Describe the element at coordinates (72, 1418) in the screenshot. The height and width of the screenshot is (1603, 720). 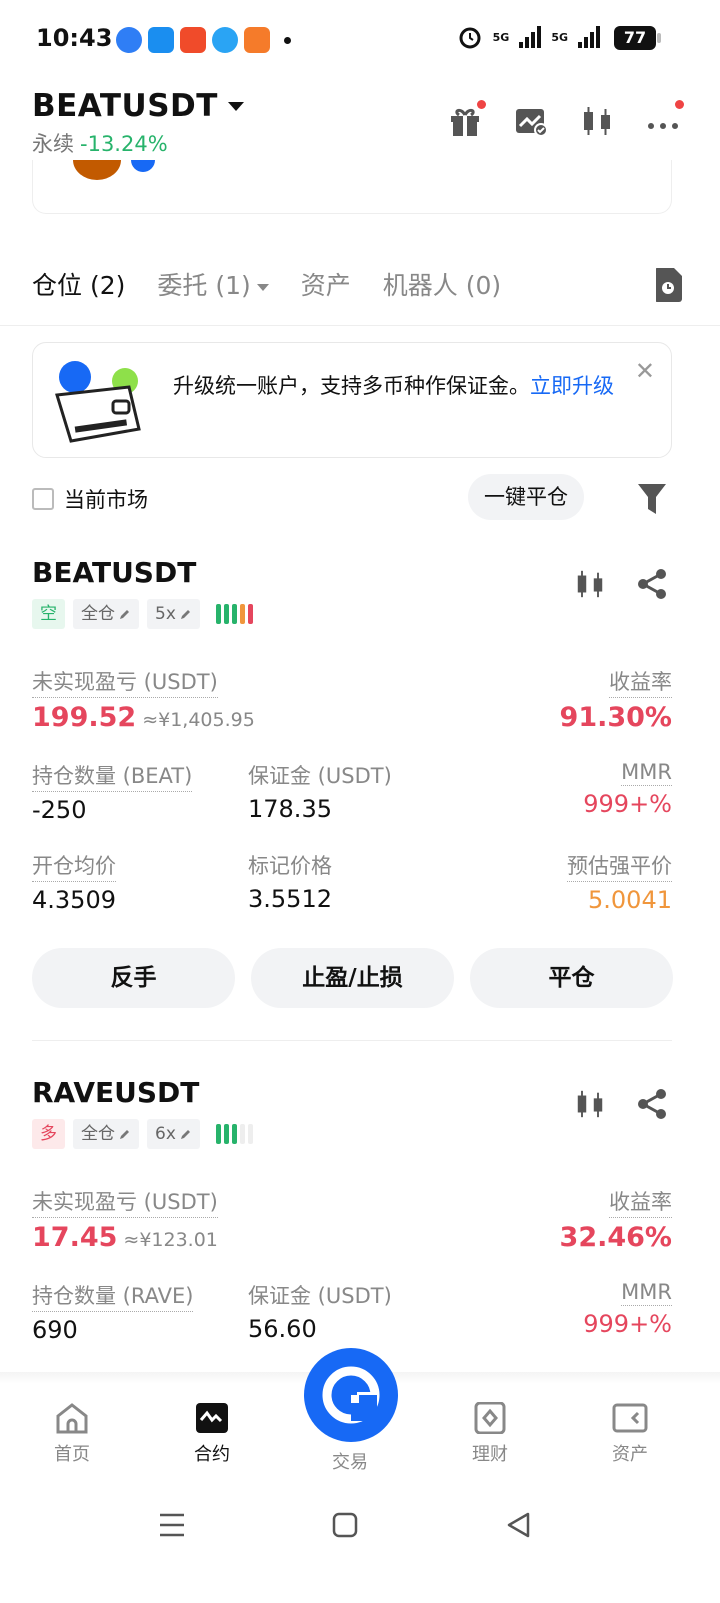
I see `home-icon` at that location.